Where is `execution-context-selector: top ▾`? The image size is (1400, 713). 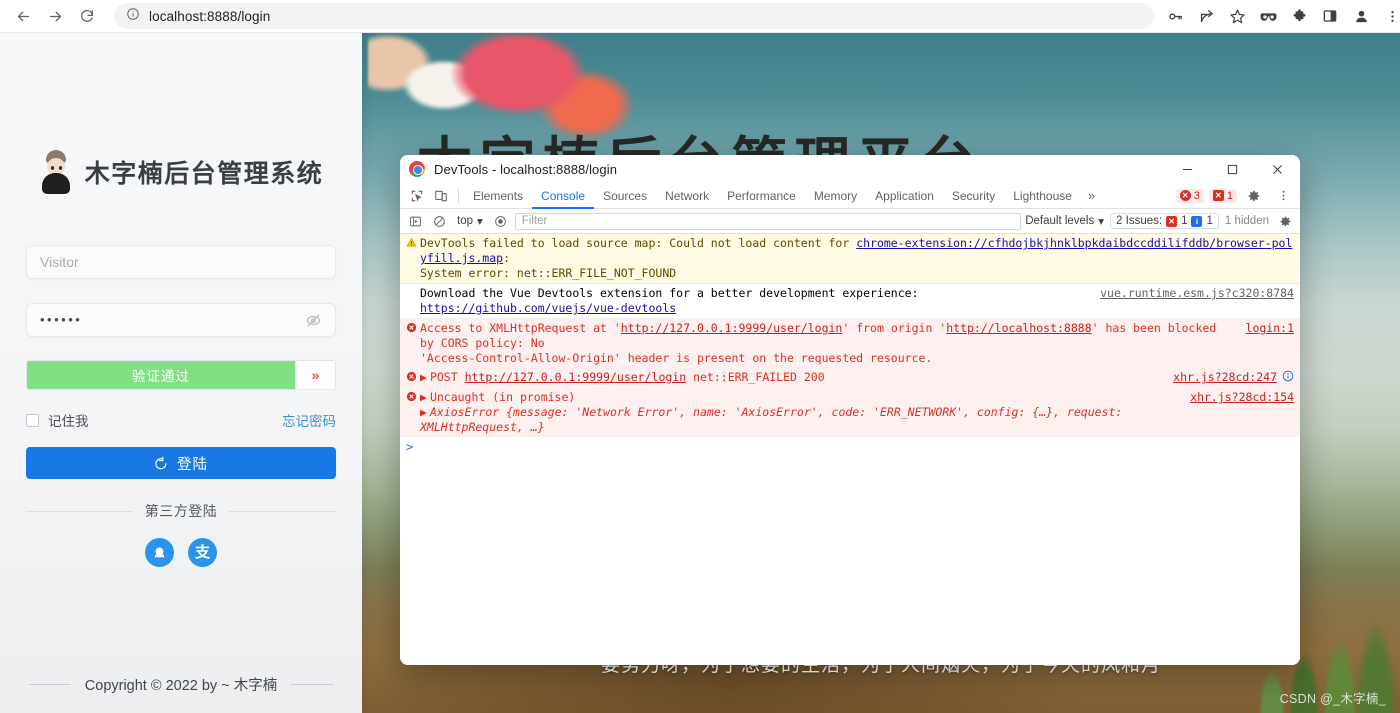 execution-context-selector: top ▾ is located at coordinates (470, 221).